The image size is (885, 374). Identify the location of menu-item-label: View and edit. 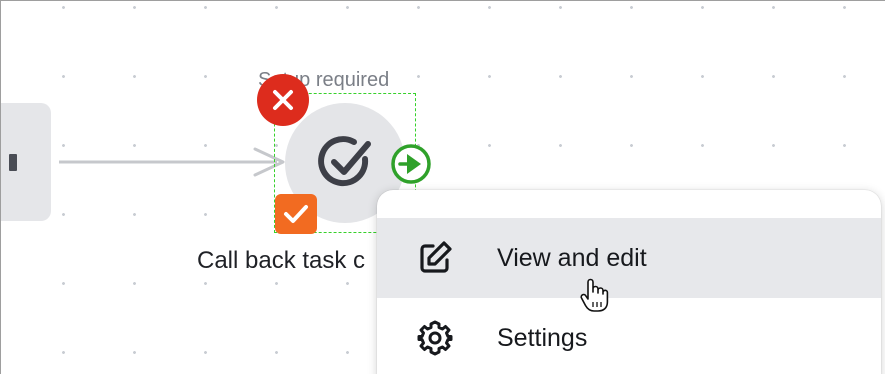
(572, 257).